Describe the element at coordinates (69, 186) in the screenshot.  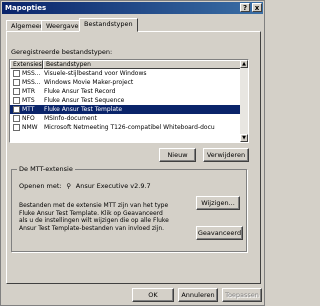
I see `app-icon: ⚲` at that location.